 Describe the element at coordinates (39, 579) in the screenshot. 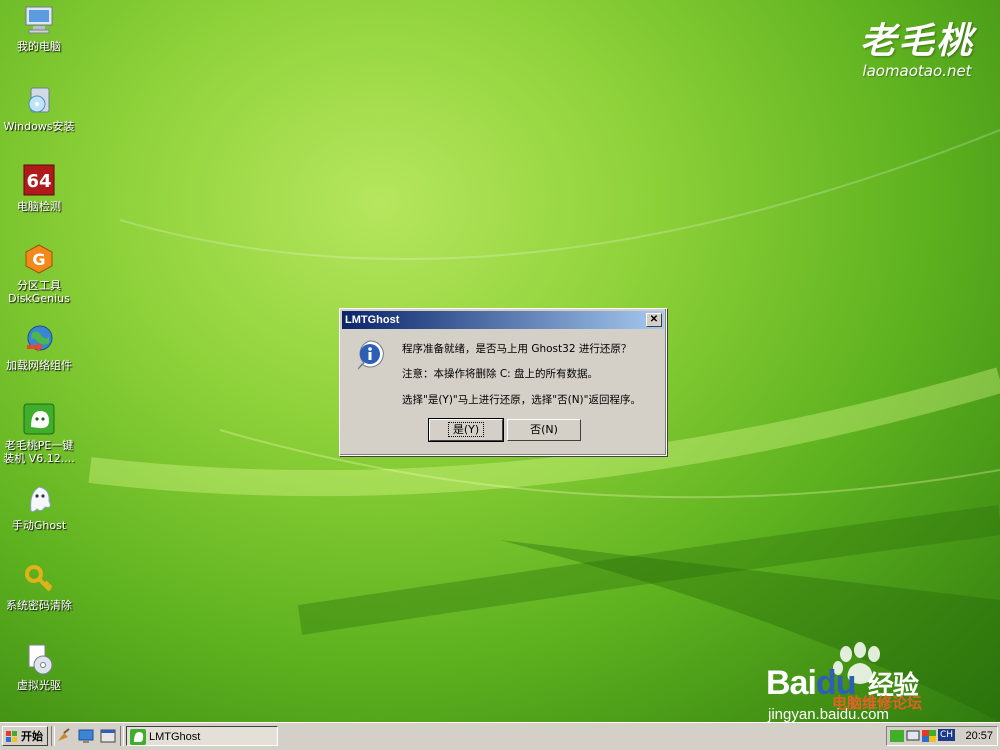

I see `keys-icon` at that location.